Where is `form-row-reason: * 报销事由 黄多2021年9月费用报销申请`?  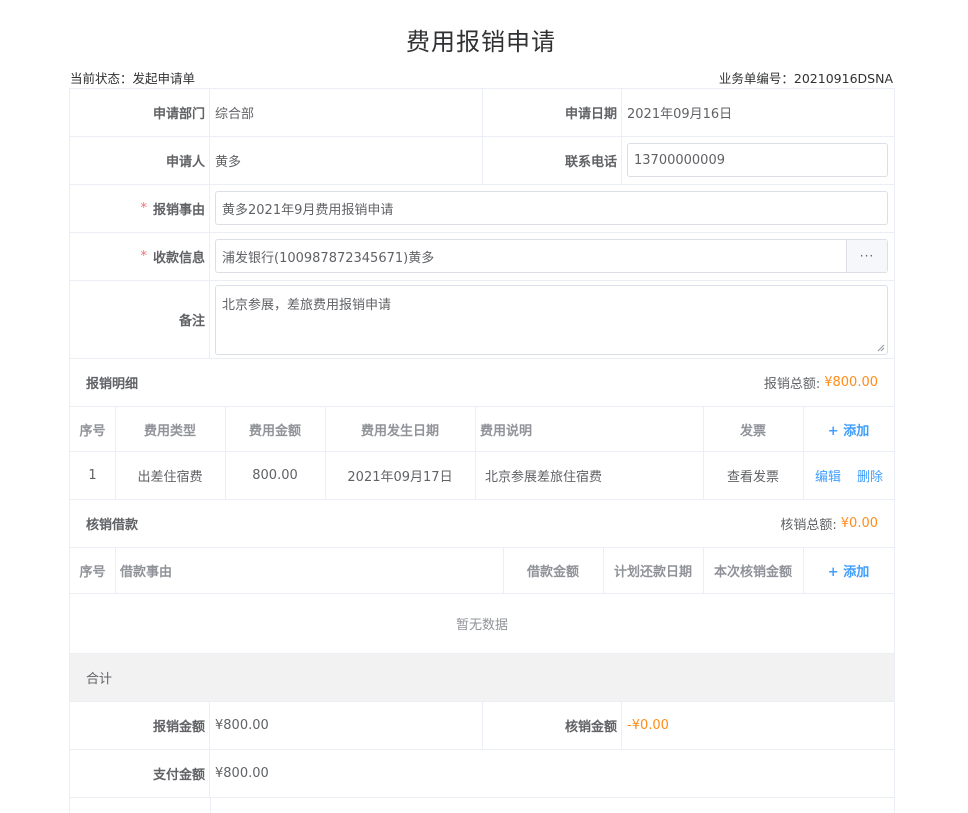
form-row-reason: * 报销事由 黄多2021年9月费用报销申请 is located at coordinates (482, 209).